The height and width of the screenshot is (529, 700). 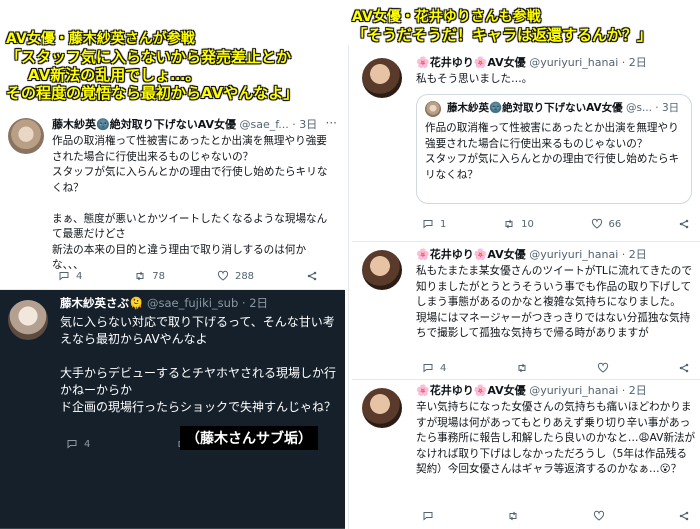 I want to click on display-name: 藤木紗英さぶ🫠, so click(x=101, y=303).